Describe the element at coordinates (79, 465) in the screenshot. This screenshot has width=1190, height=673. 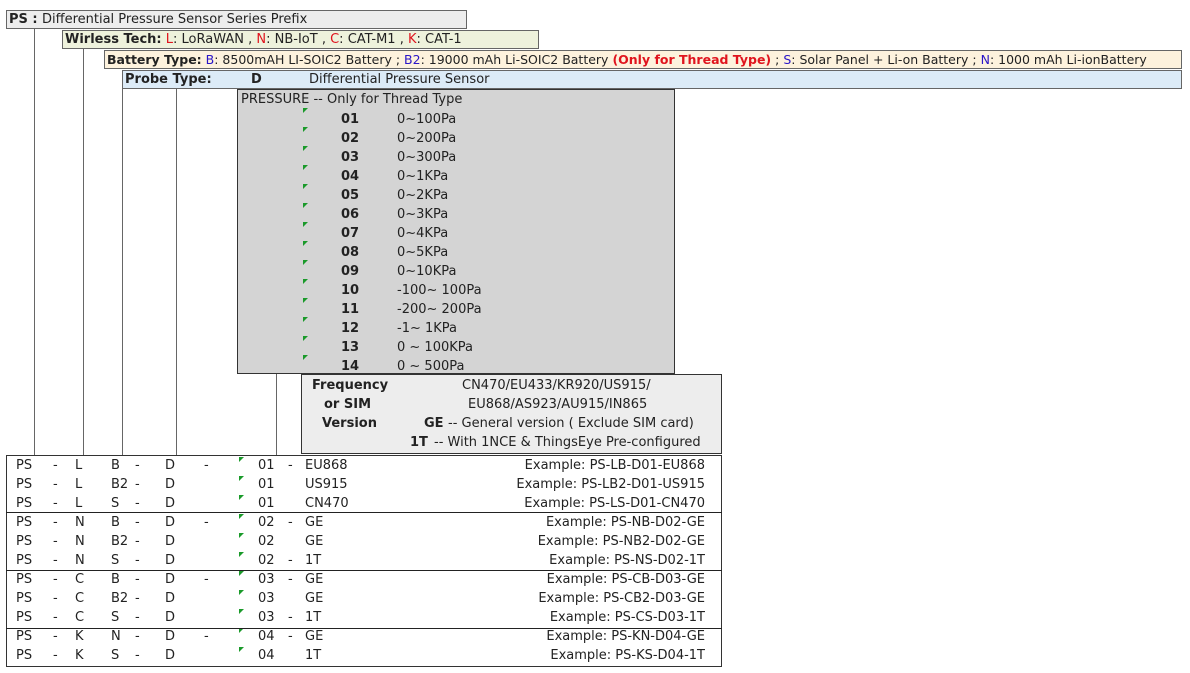
I see `example-wireless-code: L` at that location.